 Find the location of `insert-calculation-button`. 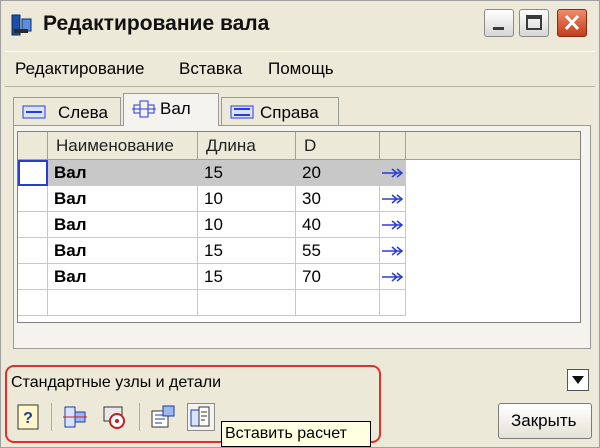

insert-calculation-button is located at coordinates (201, 417).